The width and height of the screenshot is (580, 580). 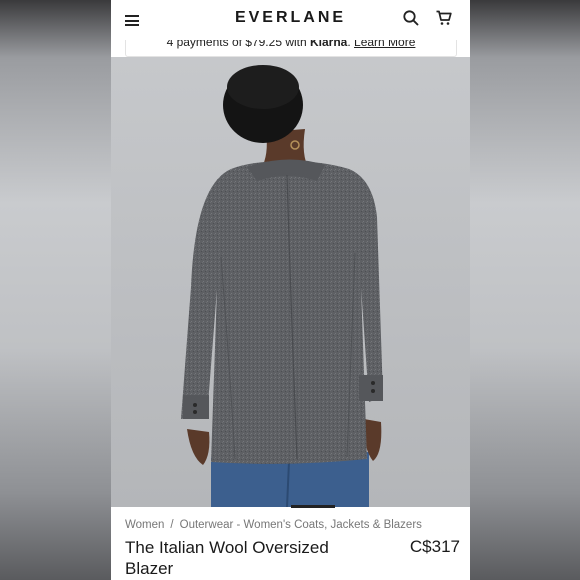 I want to click on promo-text: 4 payments of $79.25 with, so click(x=238, y=44).